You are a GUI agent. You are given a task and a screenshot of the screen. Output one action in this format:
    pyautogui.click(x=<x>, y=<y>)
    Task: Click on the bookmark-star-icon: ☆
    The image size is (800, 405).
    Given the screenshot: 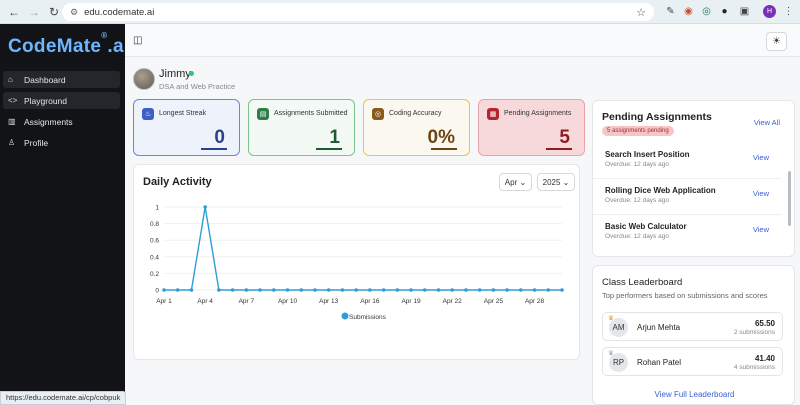 What is the action you would take?
    pyautogui.click(x=641, y=12)
    